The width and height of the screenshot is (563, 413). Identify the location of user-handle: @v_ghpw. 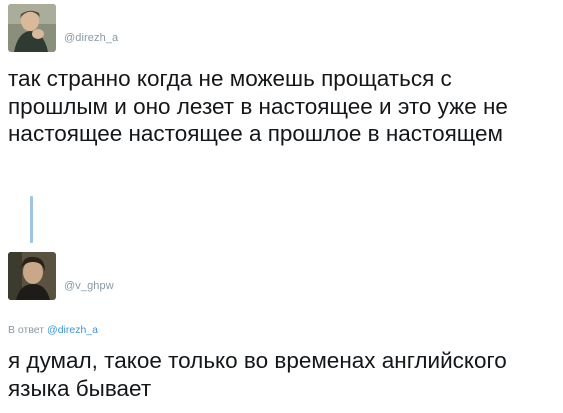
(89, 286).